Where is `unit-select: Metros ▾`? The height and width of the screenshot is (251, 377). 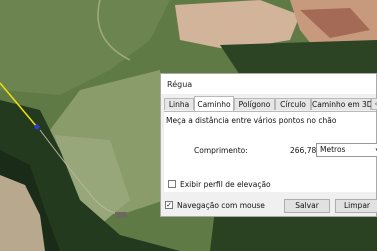 unit-select: Metros ▾ is located at coordinates (346, 150).